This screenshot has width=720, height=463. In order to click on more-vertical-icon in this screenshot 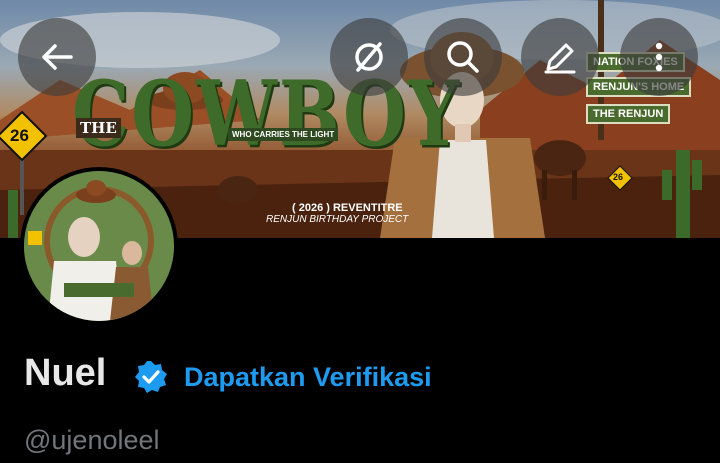, I will do `click(659, 57)`.